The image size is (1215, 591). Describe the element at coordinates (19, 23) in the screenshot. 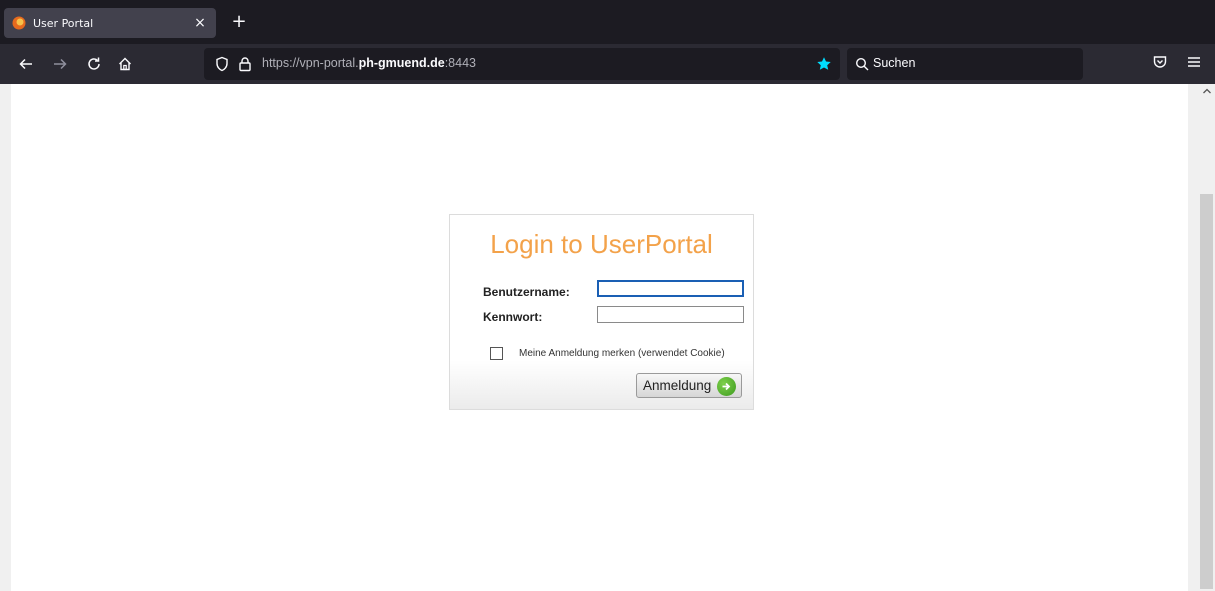

I see `firefox-favicon-icon` at that location.